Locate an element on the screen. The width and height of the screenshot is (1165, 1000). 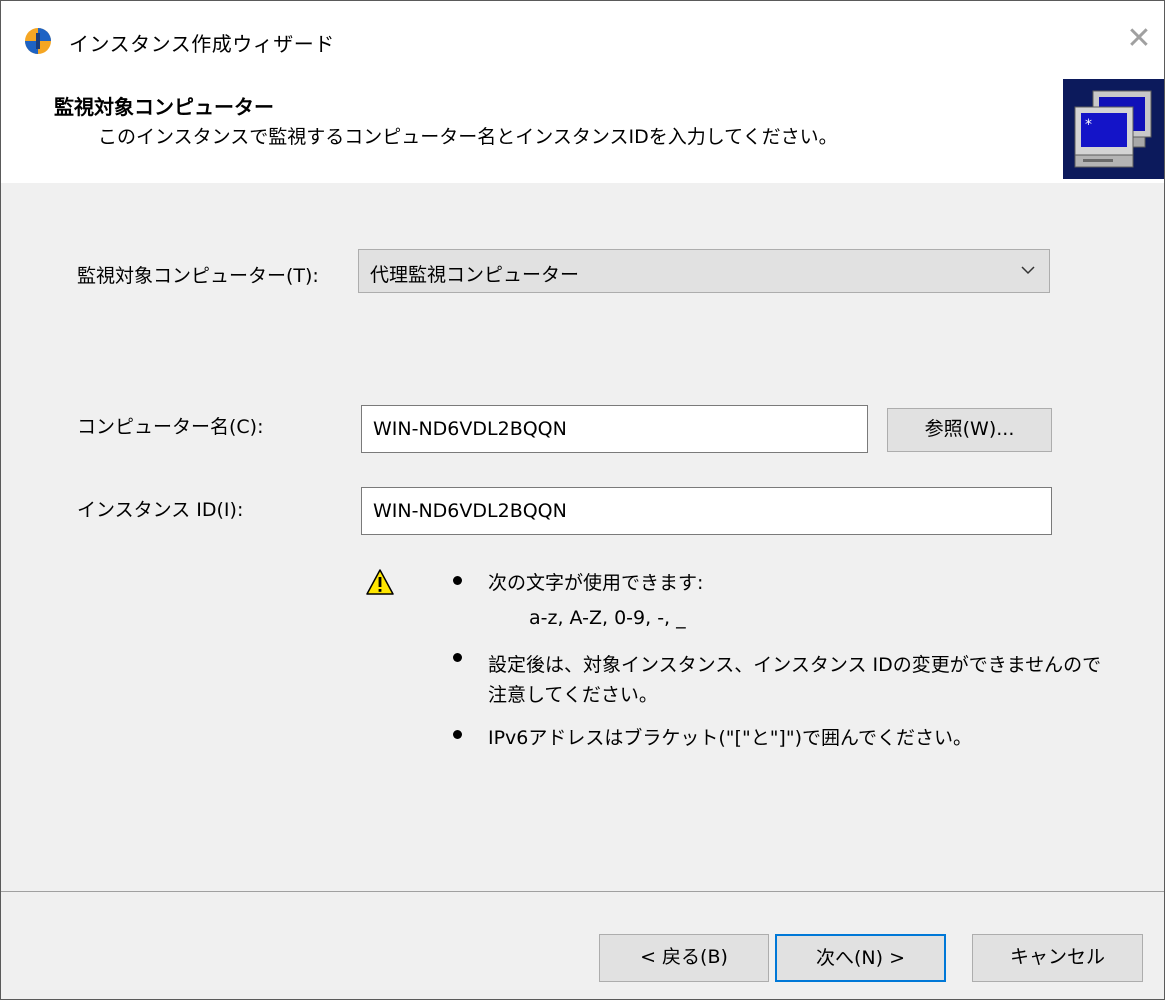
app-icon is located at coordinates (38, 41).